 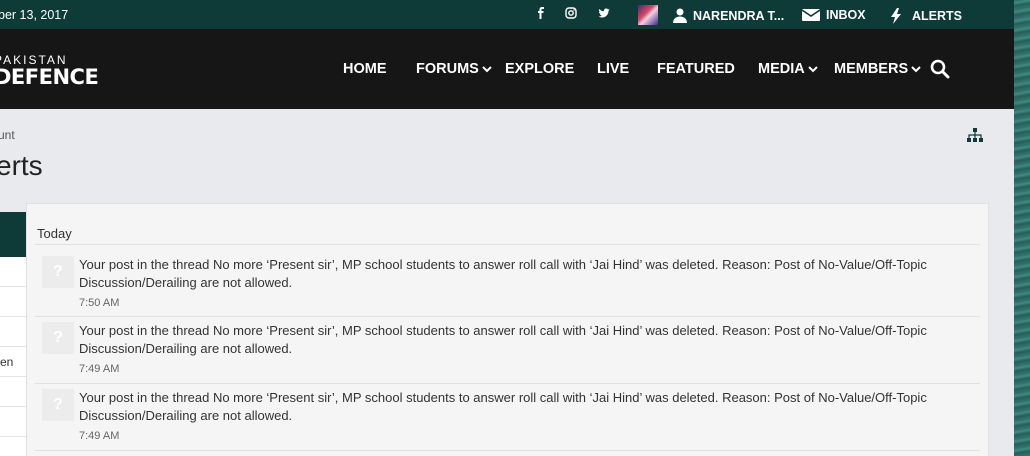 I want to click on nav-explore-label: EXPLORE, so click(x=540, y=69).